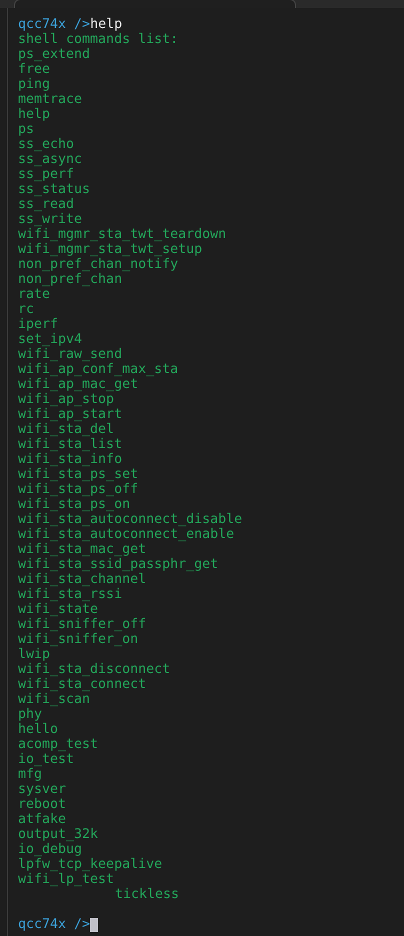 Image resolution: width=404 pixels, height=936 pixels. I want to click on output-line: ps, so click(26, 129).